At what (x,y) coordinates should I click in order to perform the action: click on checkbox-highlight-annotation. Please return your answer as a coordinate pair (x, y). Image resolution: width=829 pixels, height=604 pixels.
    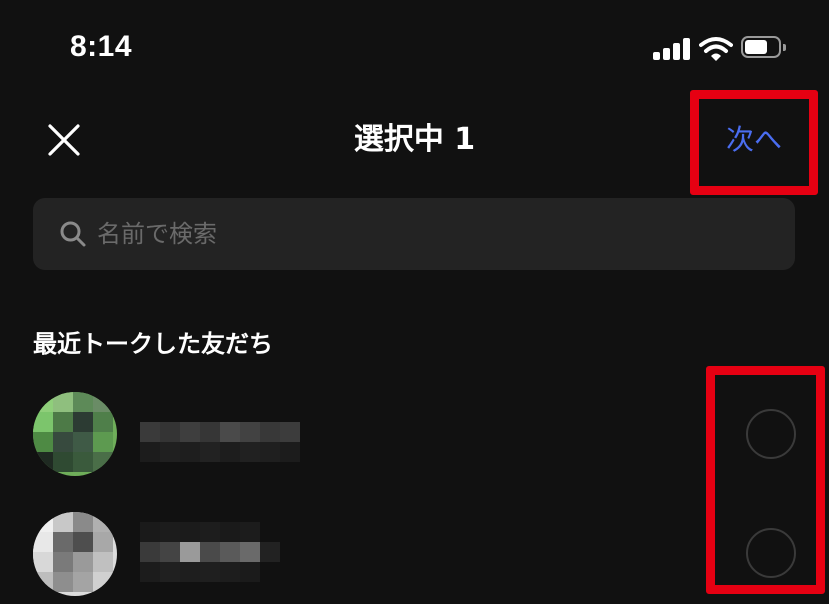
    Looking at the image, I should click on (765, 480).